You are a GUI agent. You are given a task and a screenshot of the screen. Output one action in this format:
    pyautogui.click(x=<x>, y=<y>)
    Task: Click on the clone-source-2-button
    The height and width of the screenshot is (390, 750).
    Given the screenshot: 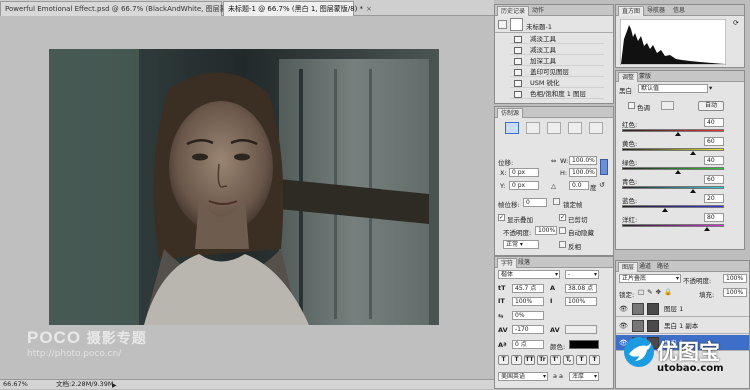 What is the action you would take?
    pyautogui.click(x=533, y=128)
    